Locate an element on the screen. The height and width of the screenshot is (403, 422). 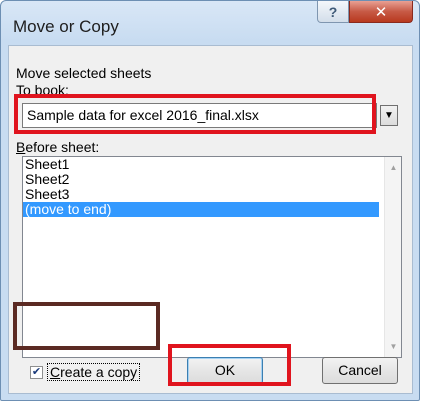
create-copy-checkbox: ✔ is located at coordinates (36, 372).